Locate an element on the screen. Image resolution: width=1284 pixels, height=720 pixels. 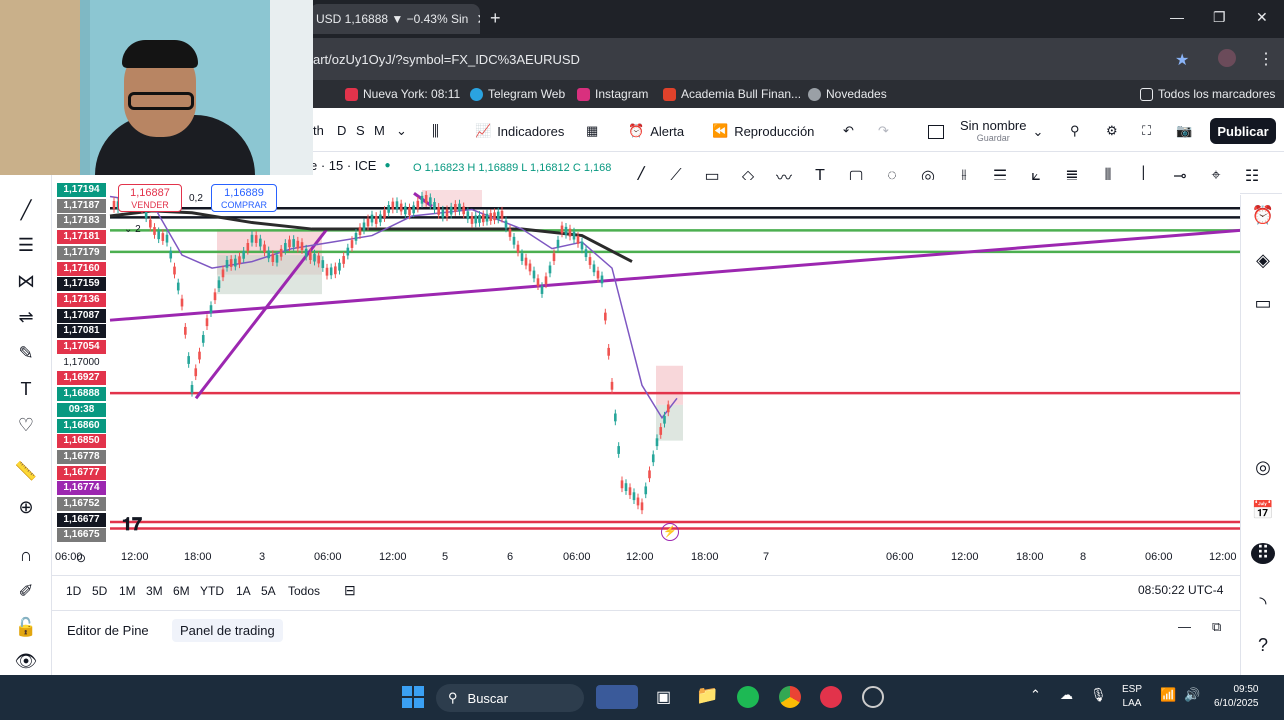
tab-pine-editor: Editor de Pine is located at coordinates (108, 630).